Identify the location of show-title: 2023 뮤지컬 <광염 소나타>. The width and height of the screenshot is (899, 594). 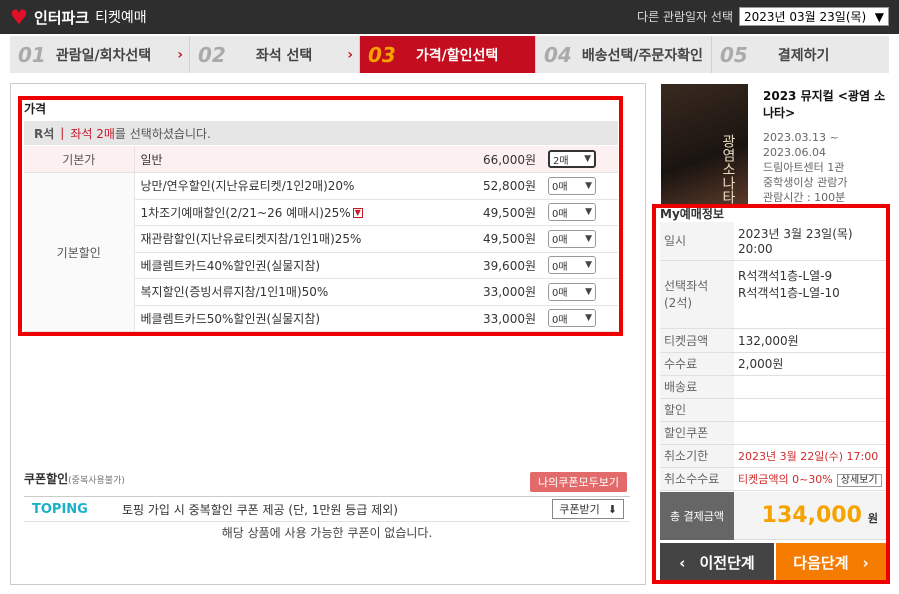
(824, 104).